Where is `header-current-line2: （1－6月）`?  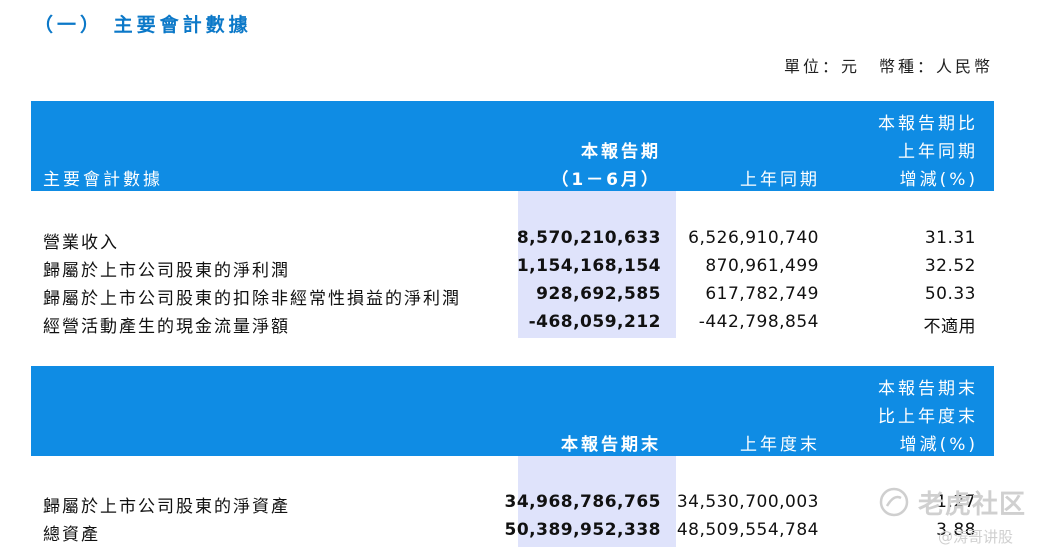 header-current-line2: （1－6月） is located at coordinates (606, 180).